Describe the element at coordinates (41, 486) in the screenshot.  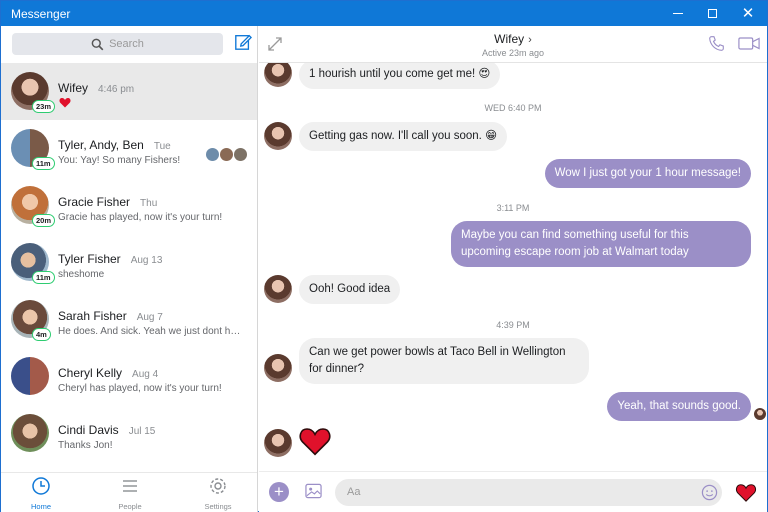
I see `home-icon` at that location.